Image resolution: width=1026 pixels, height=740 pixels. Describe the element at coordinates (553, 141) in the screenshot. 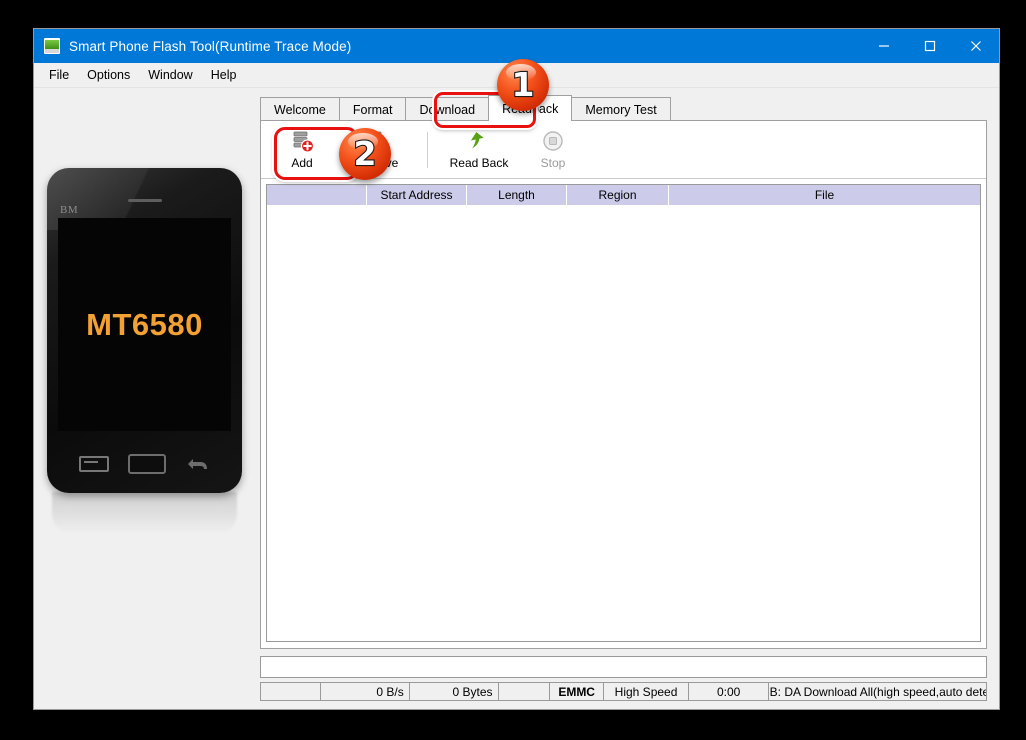

I see `stop-circle-icon` at that location.